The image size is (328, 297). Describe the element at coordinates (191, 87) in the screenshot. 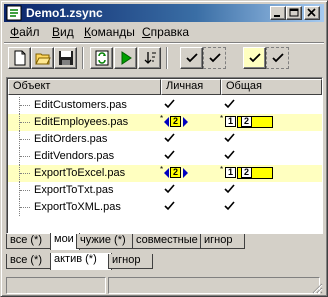

I see `column-header-personal: Личная` at that location.